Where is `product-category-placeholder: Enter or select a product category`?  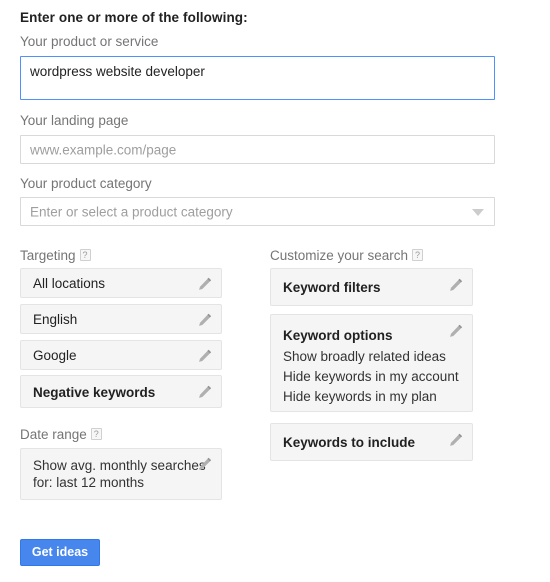 product-category-placeholder: Enter or select a product category is located at coordinates (131, 211).